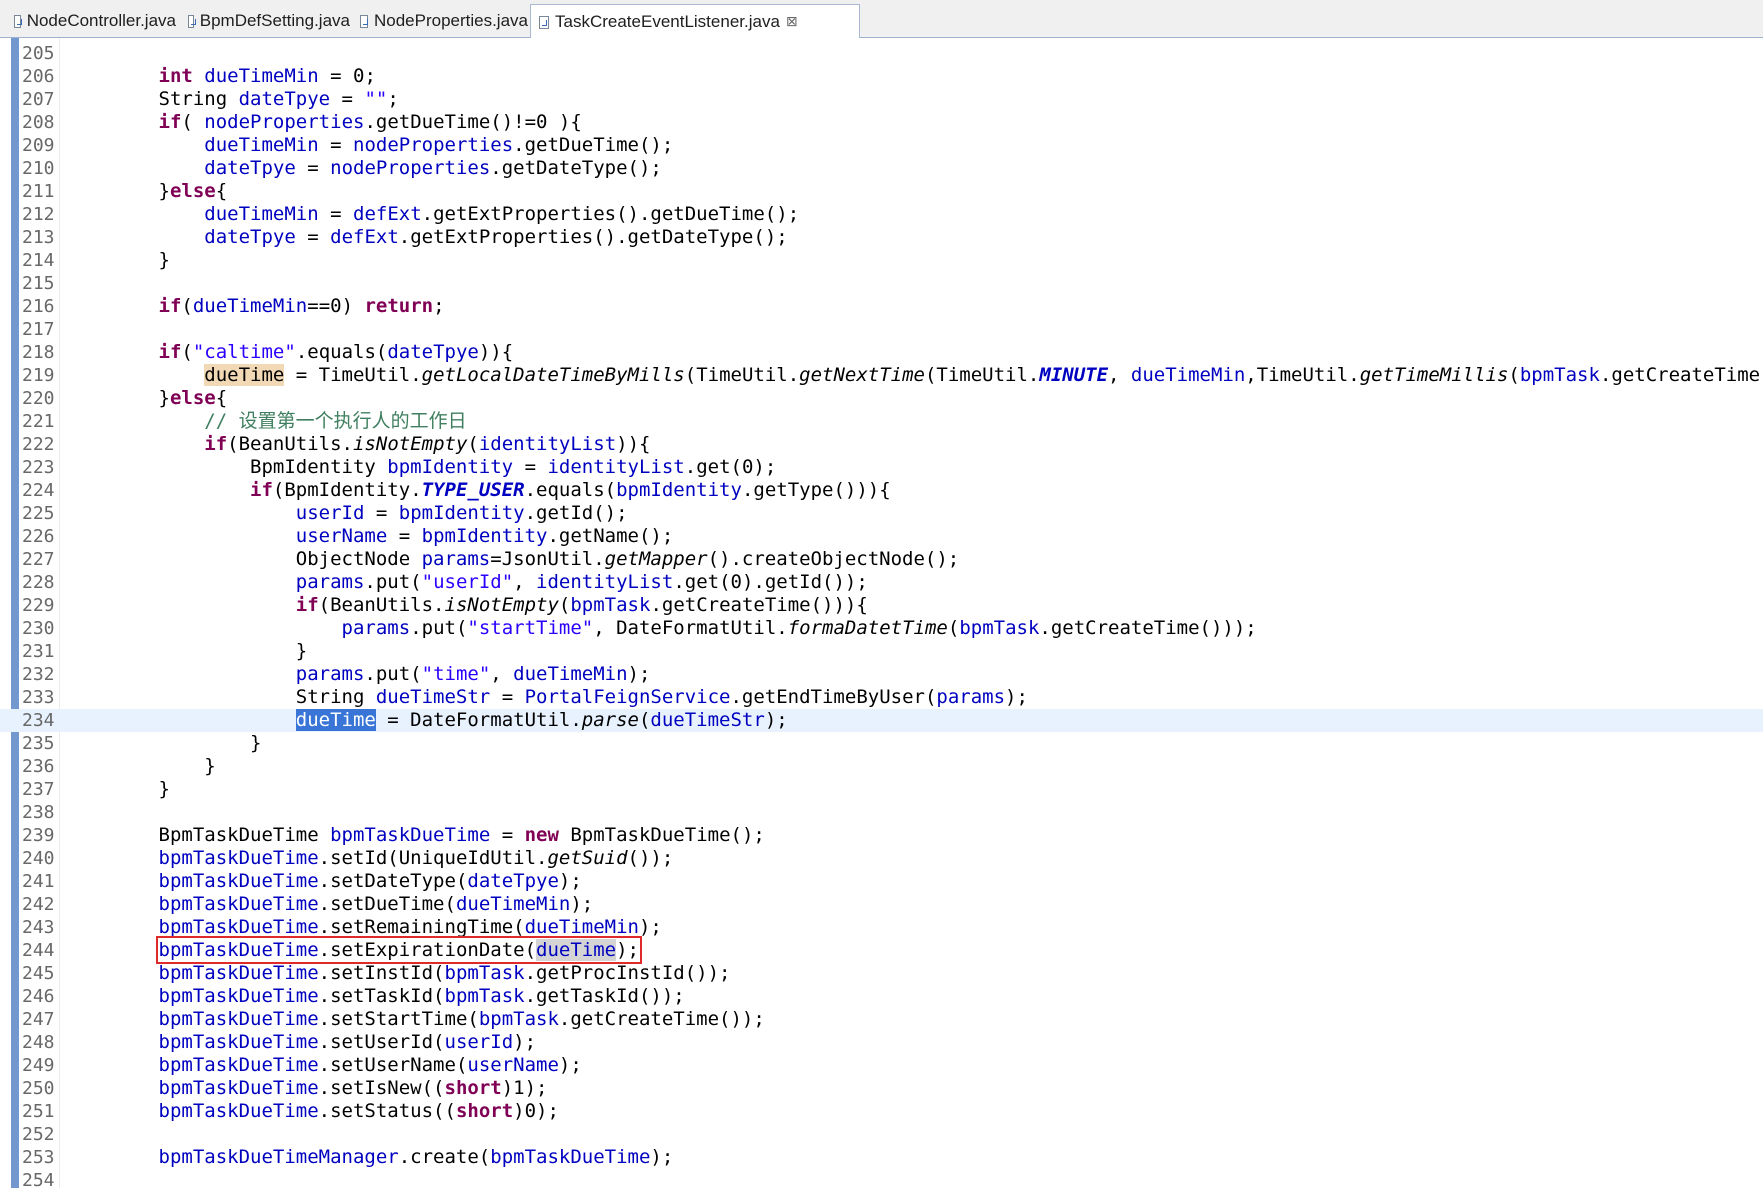  I want to click on code-line: 250 bpmTaskDueTime.setIsNew((short)1);, so click(881, 1088).